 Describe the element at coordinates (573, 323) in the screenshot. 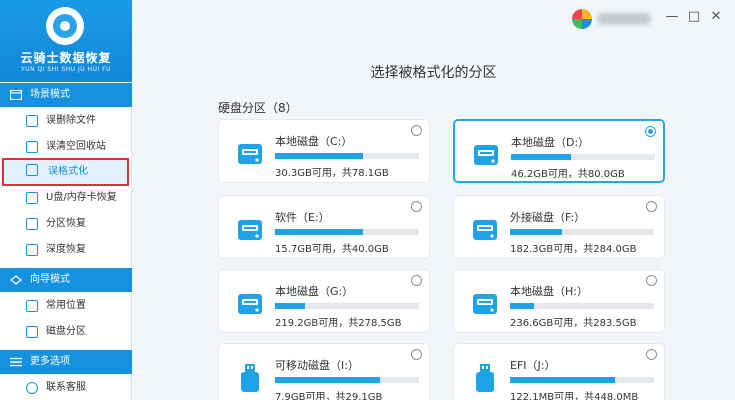

I see `partition-capacity: 236.6GB可用，共283.5GB` at that location.